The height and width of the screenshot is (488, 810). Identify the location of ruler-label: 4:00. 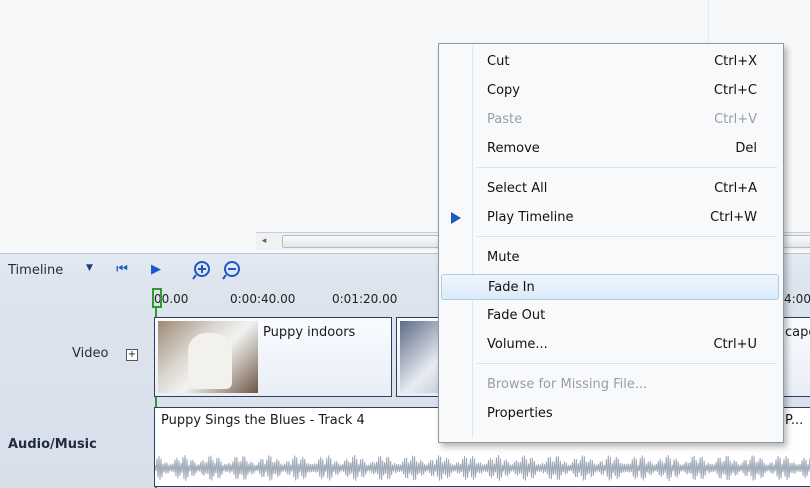
(797, 299).